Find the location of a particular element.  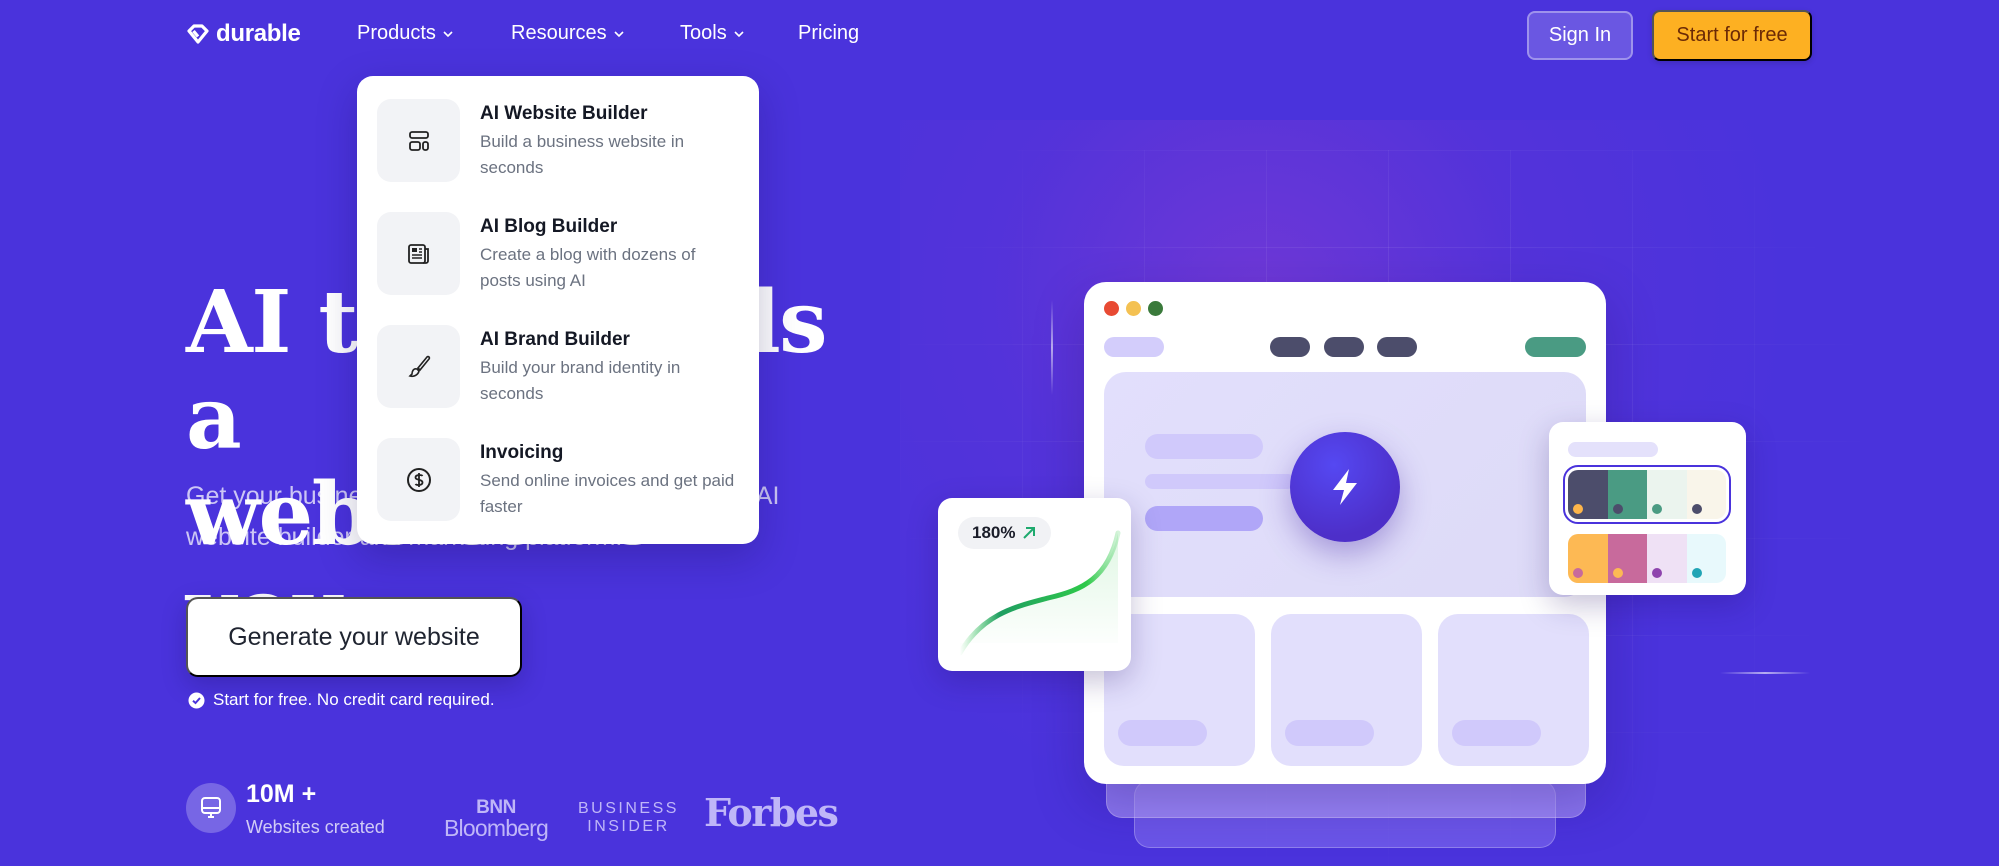

nav-pricing-label: Pricing is located at coordinates (829, 33).